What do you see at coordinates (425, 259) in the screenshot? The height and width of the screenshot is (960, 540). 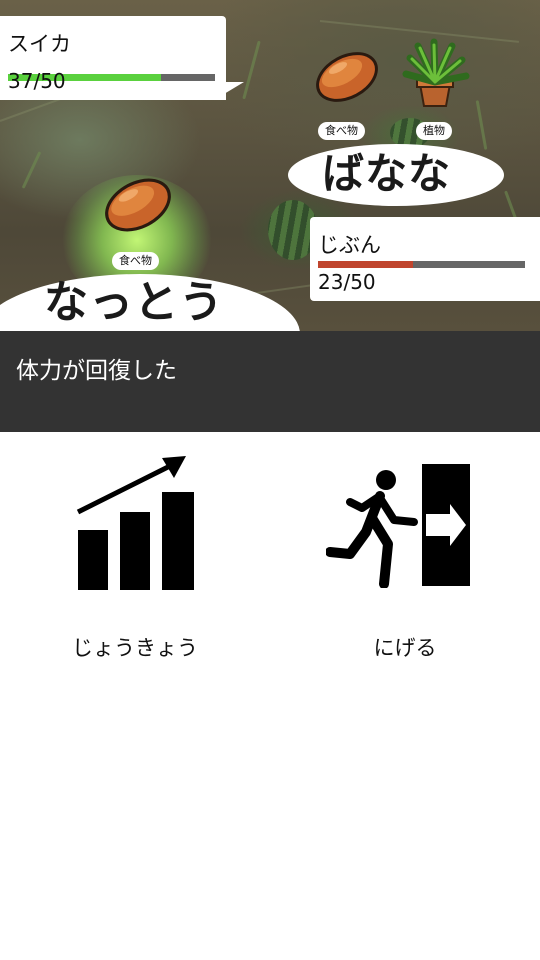 I see `player-status-panel: じぶん 23/50` at bounding box center [425, 259].